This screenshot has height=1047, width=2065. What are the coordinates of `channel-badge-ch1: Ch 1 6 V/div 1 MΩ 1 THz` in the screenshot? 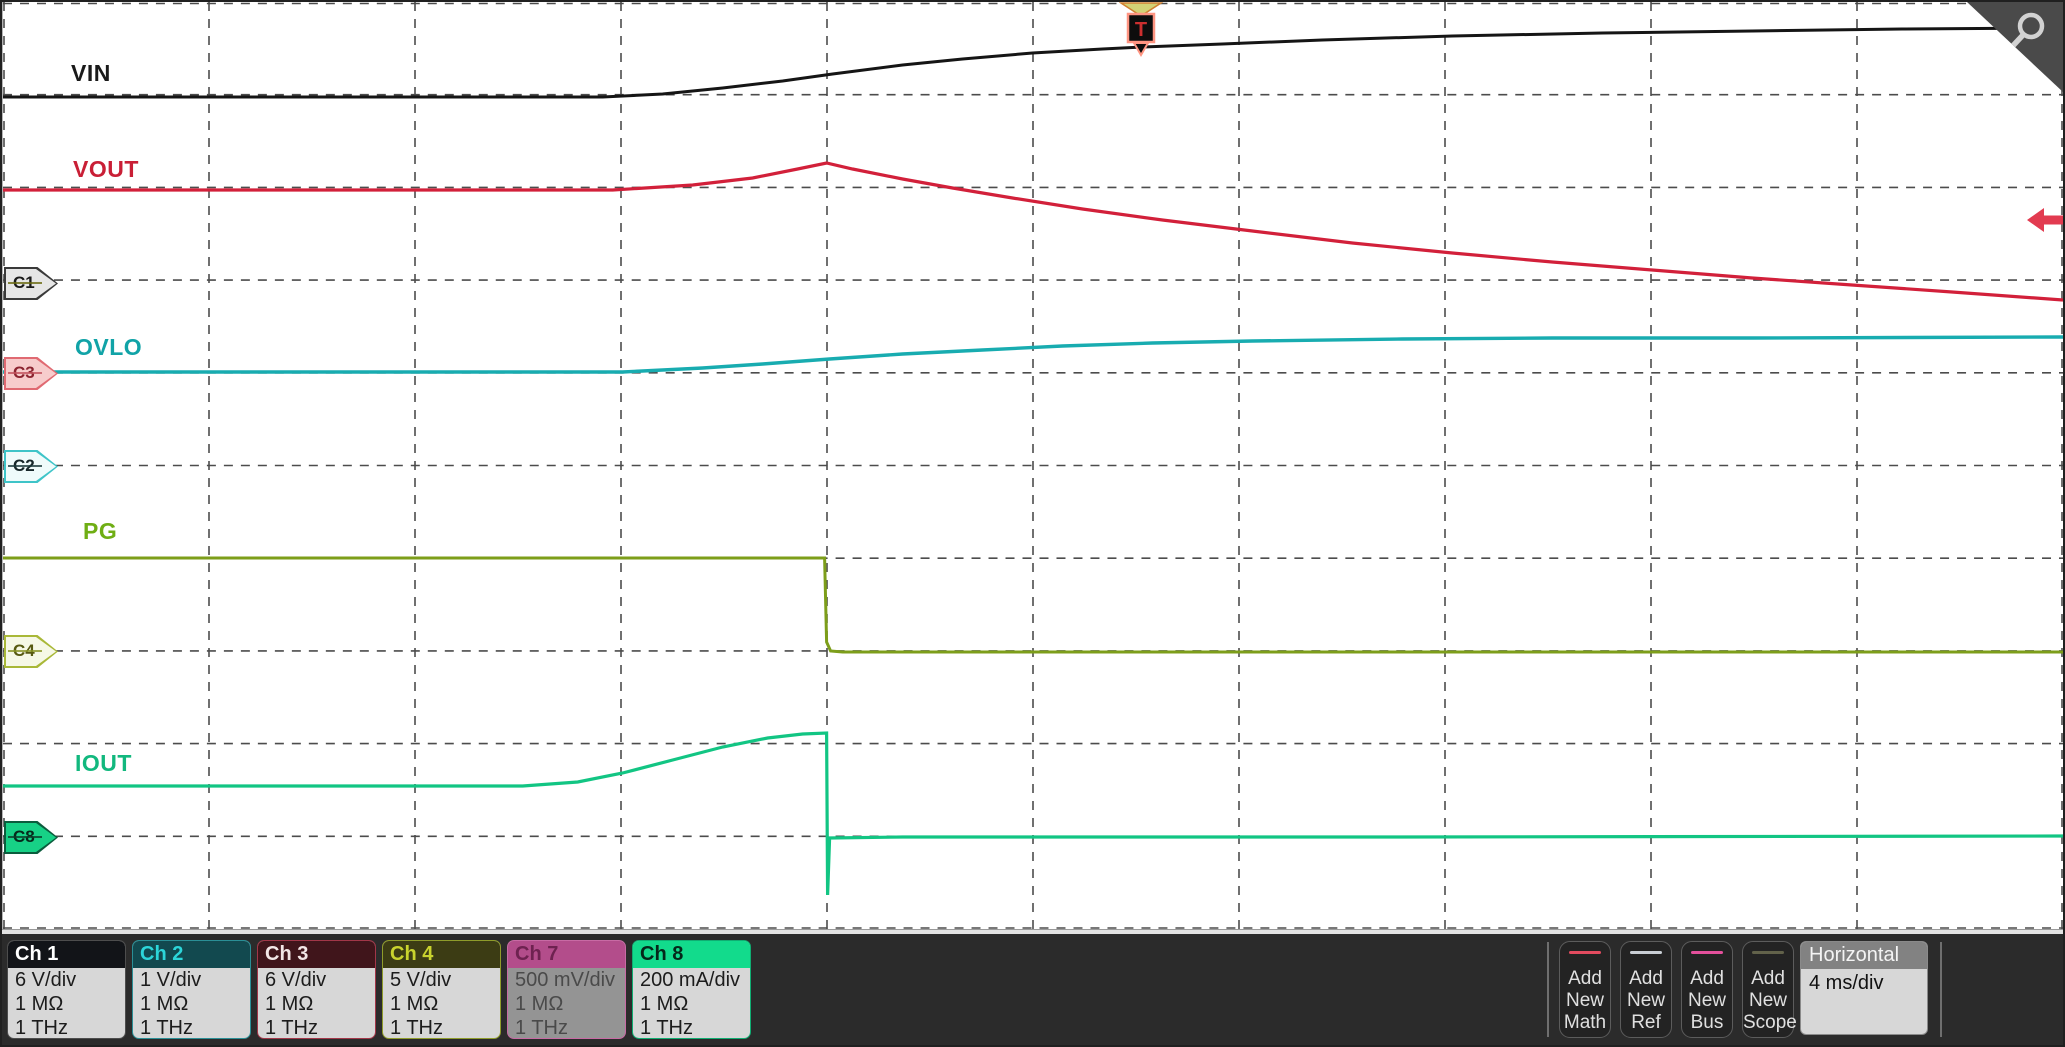 It's located at (66, 989).